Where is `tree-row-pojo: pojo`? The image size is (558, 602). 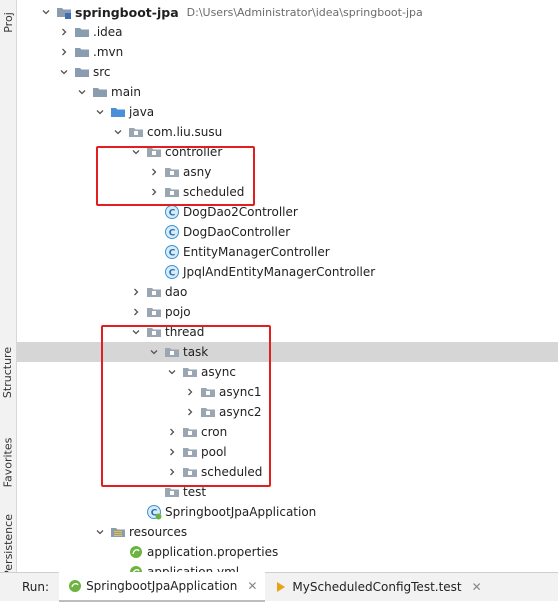 tree-row-pojo: pojo is located at coordinates (287, 312).